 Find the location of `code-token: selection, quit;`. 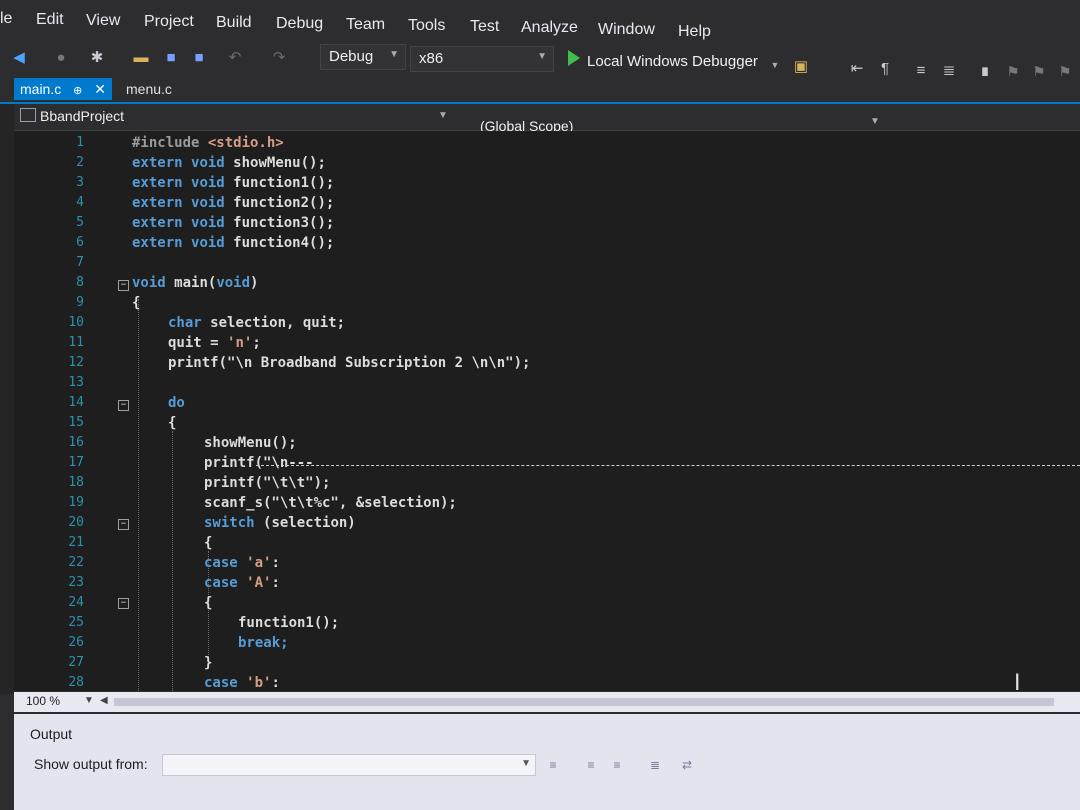

code-token: selection, quit; is located at coordinates (278, 323).